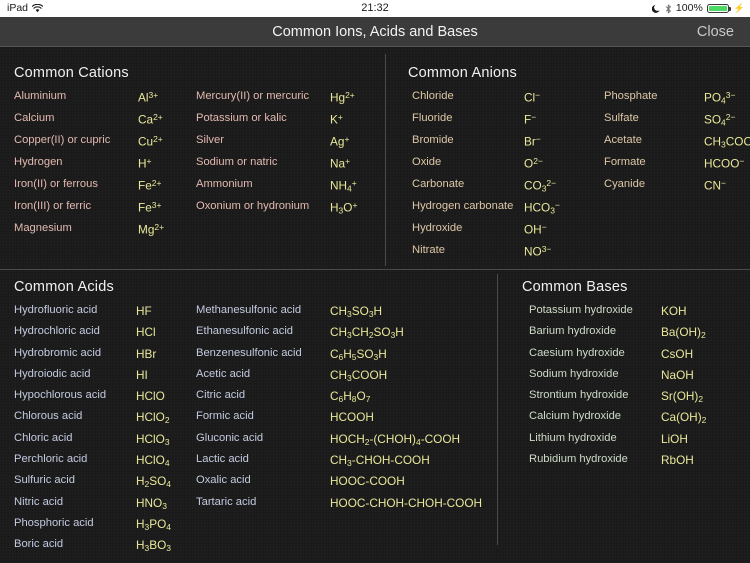 This screenshot has width=750, height=563. Describe the element at coordinates (38, 162) in the screenshot. I see `cation-name: Hydrogen` at that location.